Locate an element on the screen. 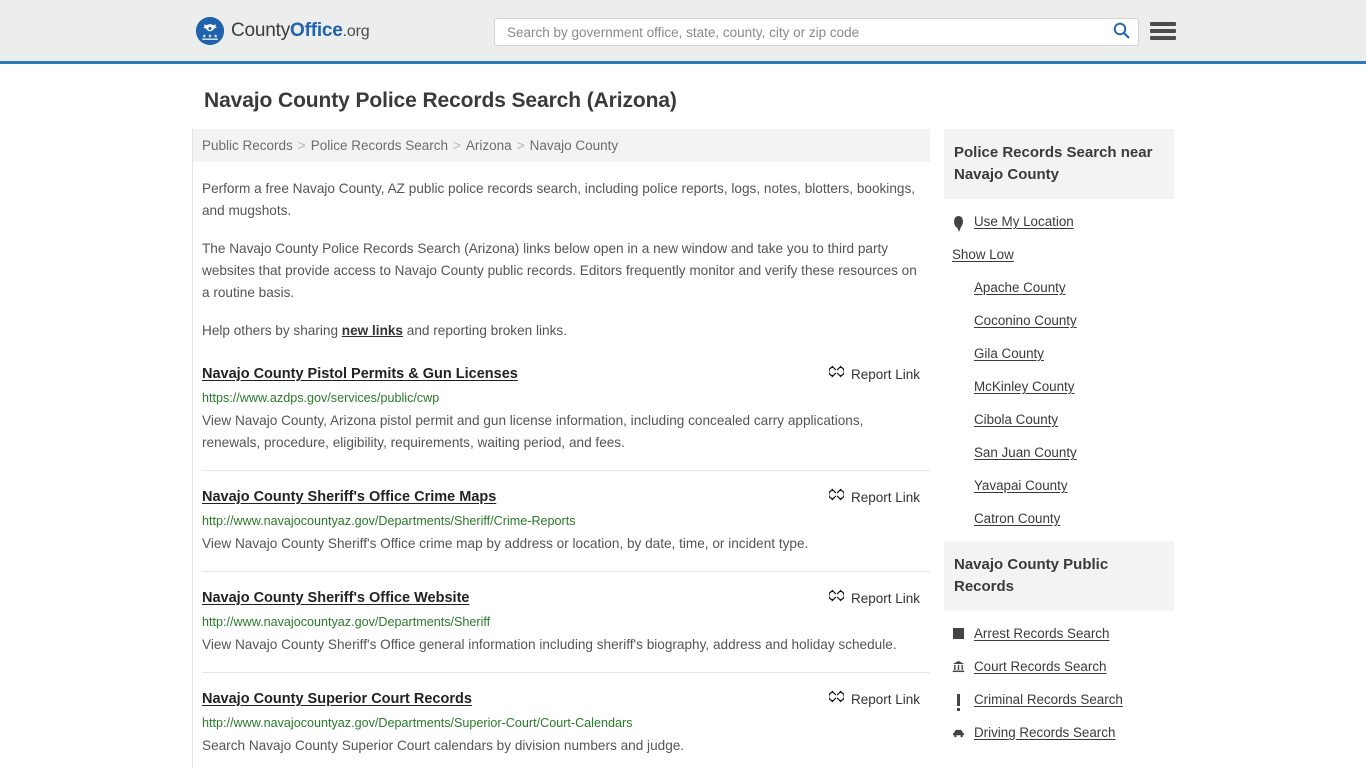  sidebar-link-gila-county: Gila County is located at coordinates (1009, 353).